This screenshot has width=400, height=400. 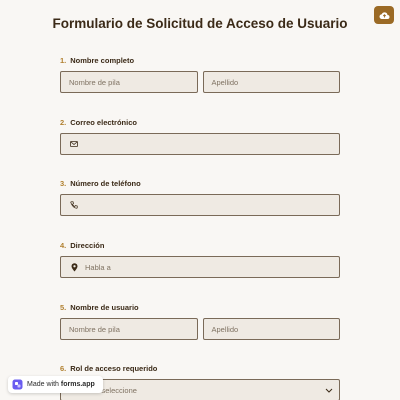 What do you see at coordinates (225, 329) in the screenshot?
I see `username-last-placeholder: Apellido` at bounding box center [225, 329].